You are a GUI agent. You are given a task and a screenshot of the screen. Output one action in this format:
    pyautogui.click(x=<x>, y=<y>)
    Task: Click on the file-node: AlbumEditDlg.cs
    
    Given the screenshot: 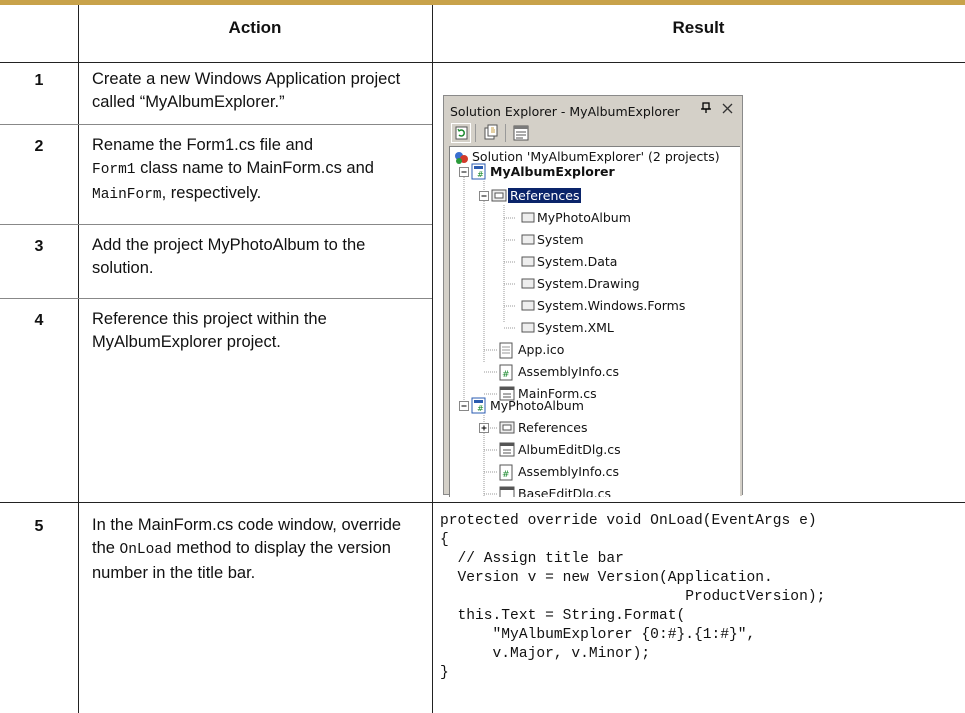 What is the action you would take?
    pyautogui.click(x=569, y=449)
    